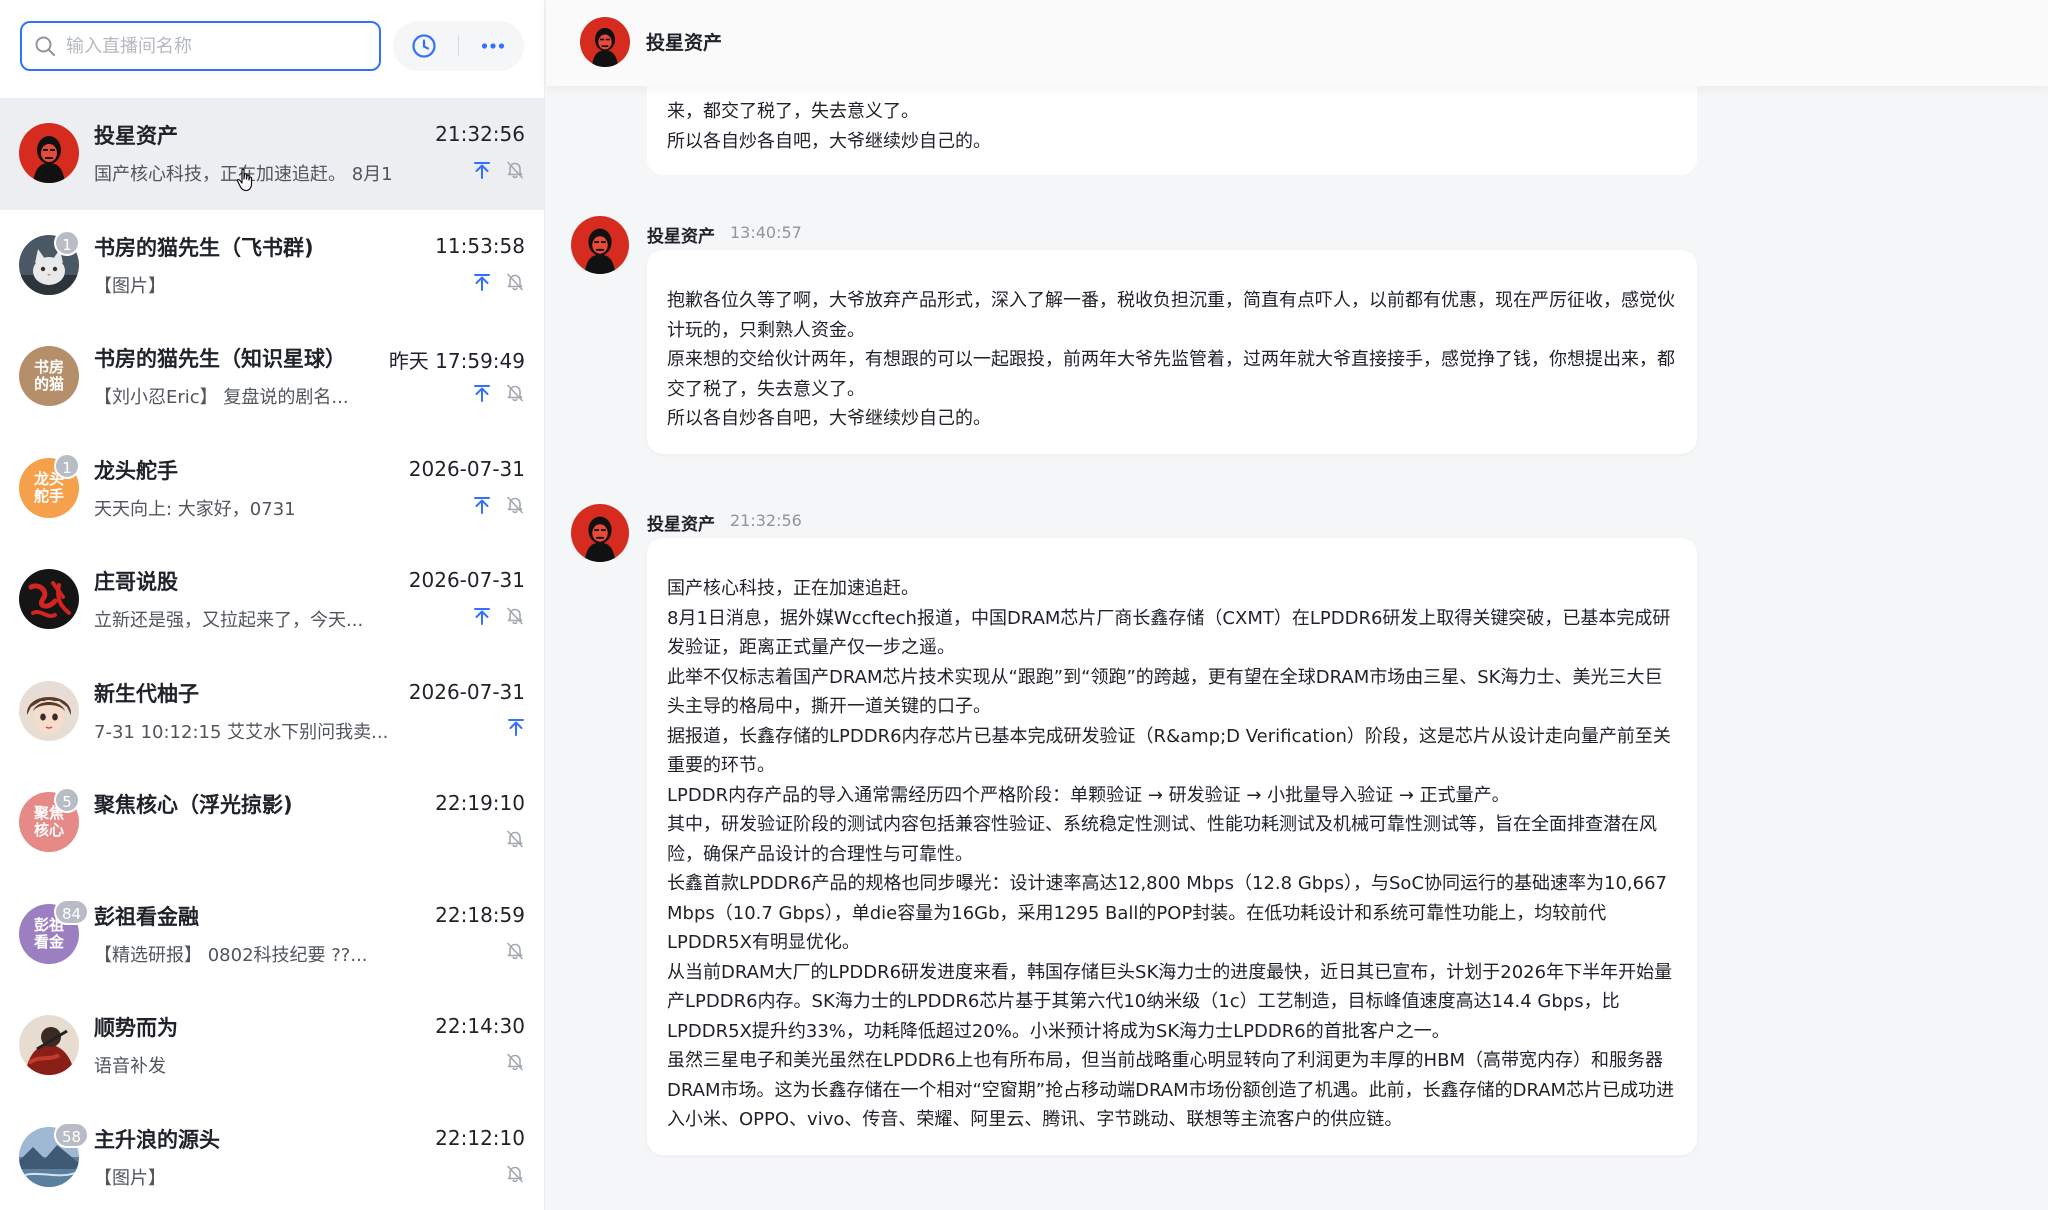 This screenshot has height=1210, width=2048. Describe the element at coordinates (146, 916) in the screenshot. I see `conversation-name: 彭祖看金融` at that location.